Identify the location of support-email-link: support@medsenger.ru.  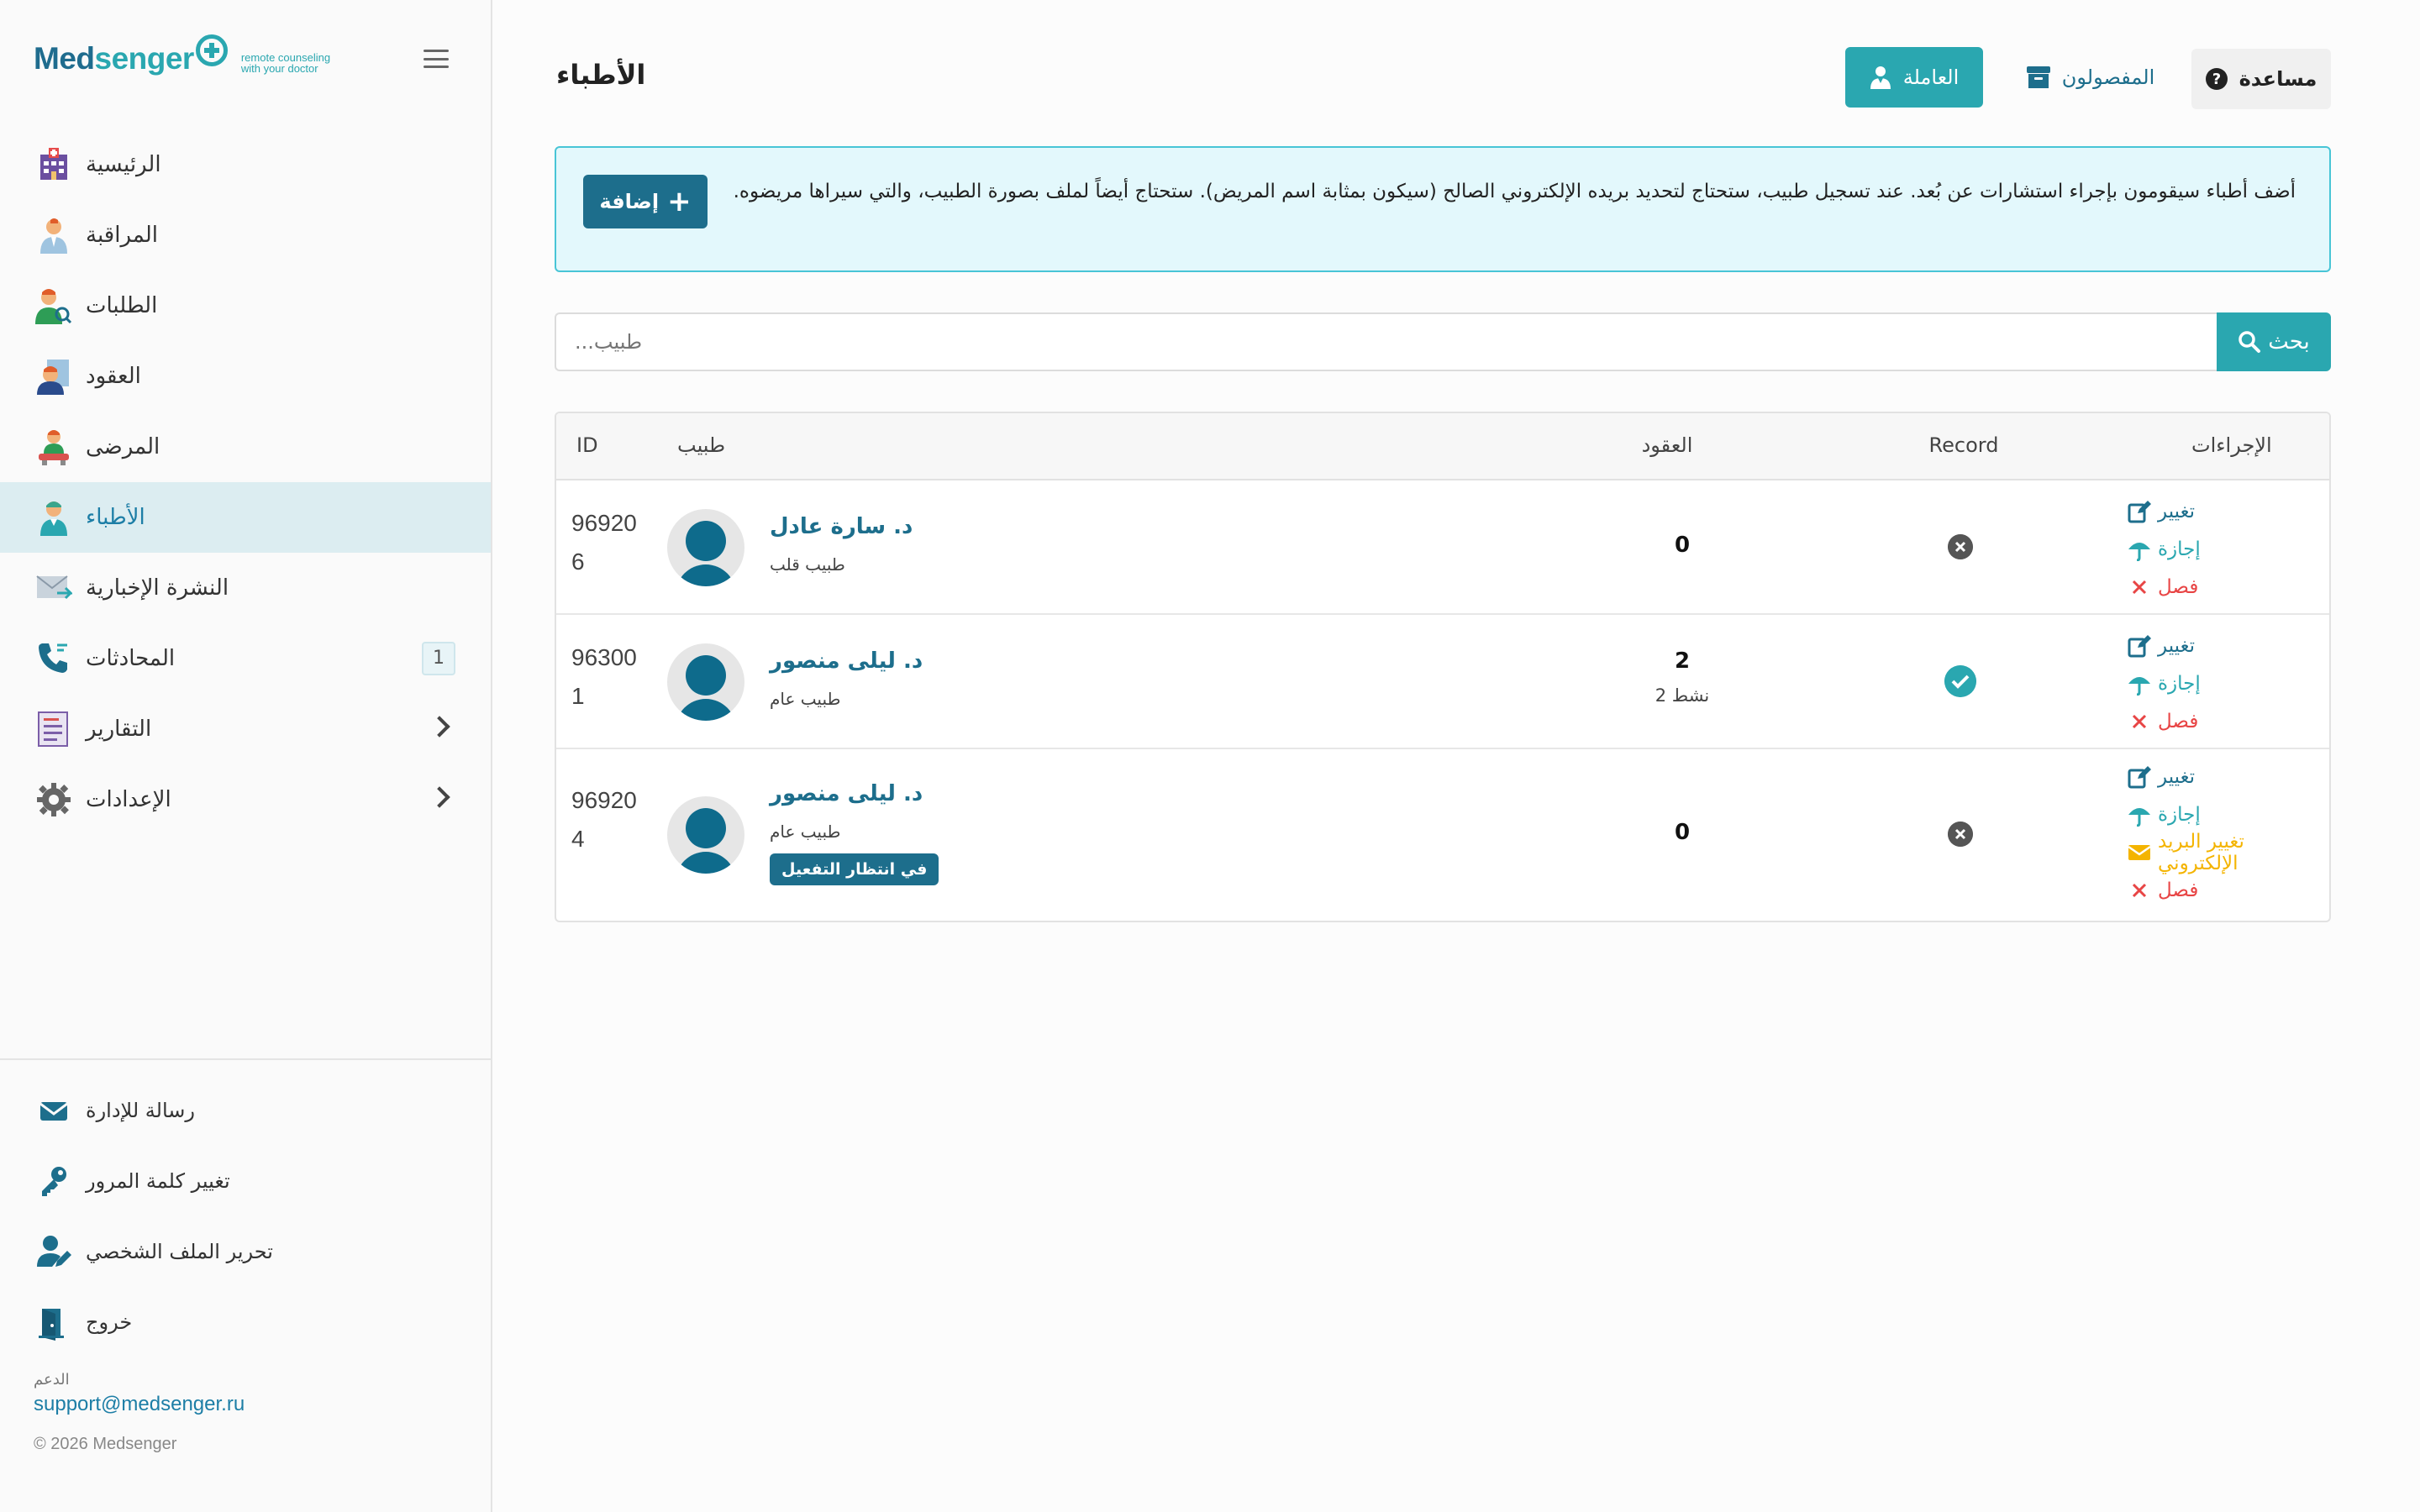
(139, 1404).